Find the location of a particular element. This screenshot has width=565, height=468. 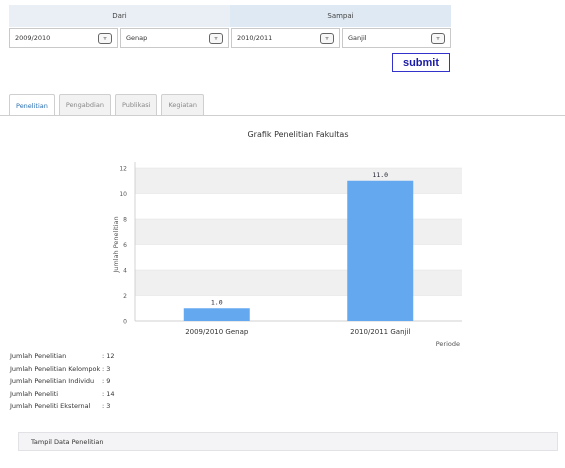

y-tick-label: 4 is located at coordinates (125, 271).